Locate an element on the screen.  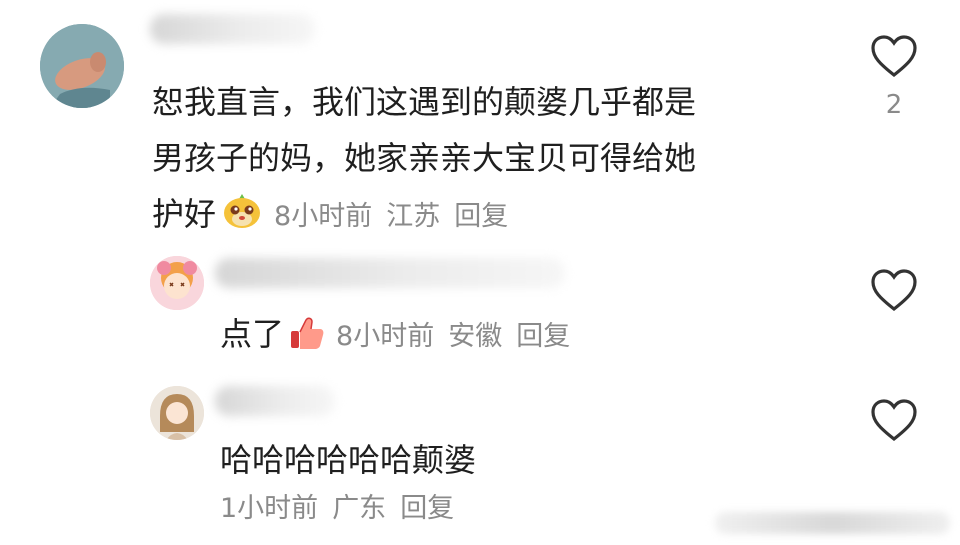
like-button: 2 is located at coordinates (894, 77).